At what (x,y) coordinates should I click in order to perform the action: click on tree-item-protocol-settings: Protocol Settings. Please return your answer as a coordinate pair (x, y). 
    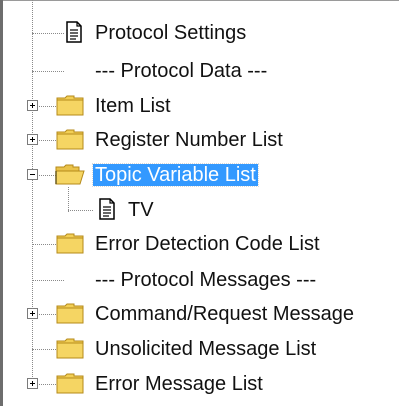
    Looking at the image, I should click on (199, 33).